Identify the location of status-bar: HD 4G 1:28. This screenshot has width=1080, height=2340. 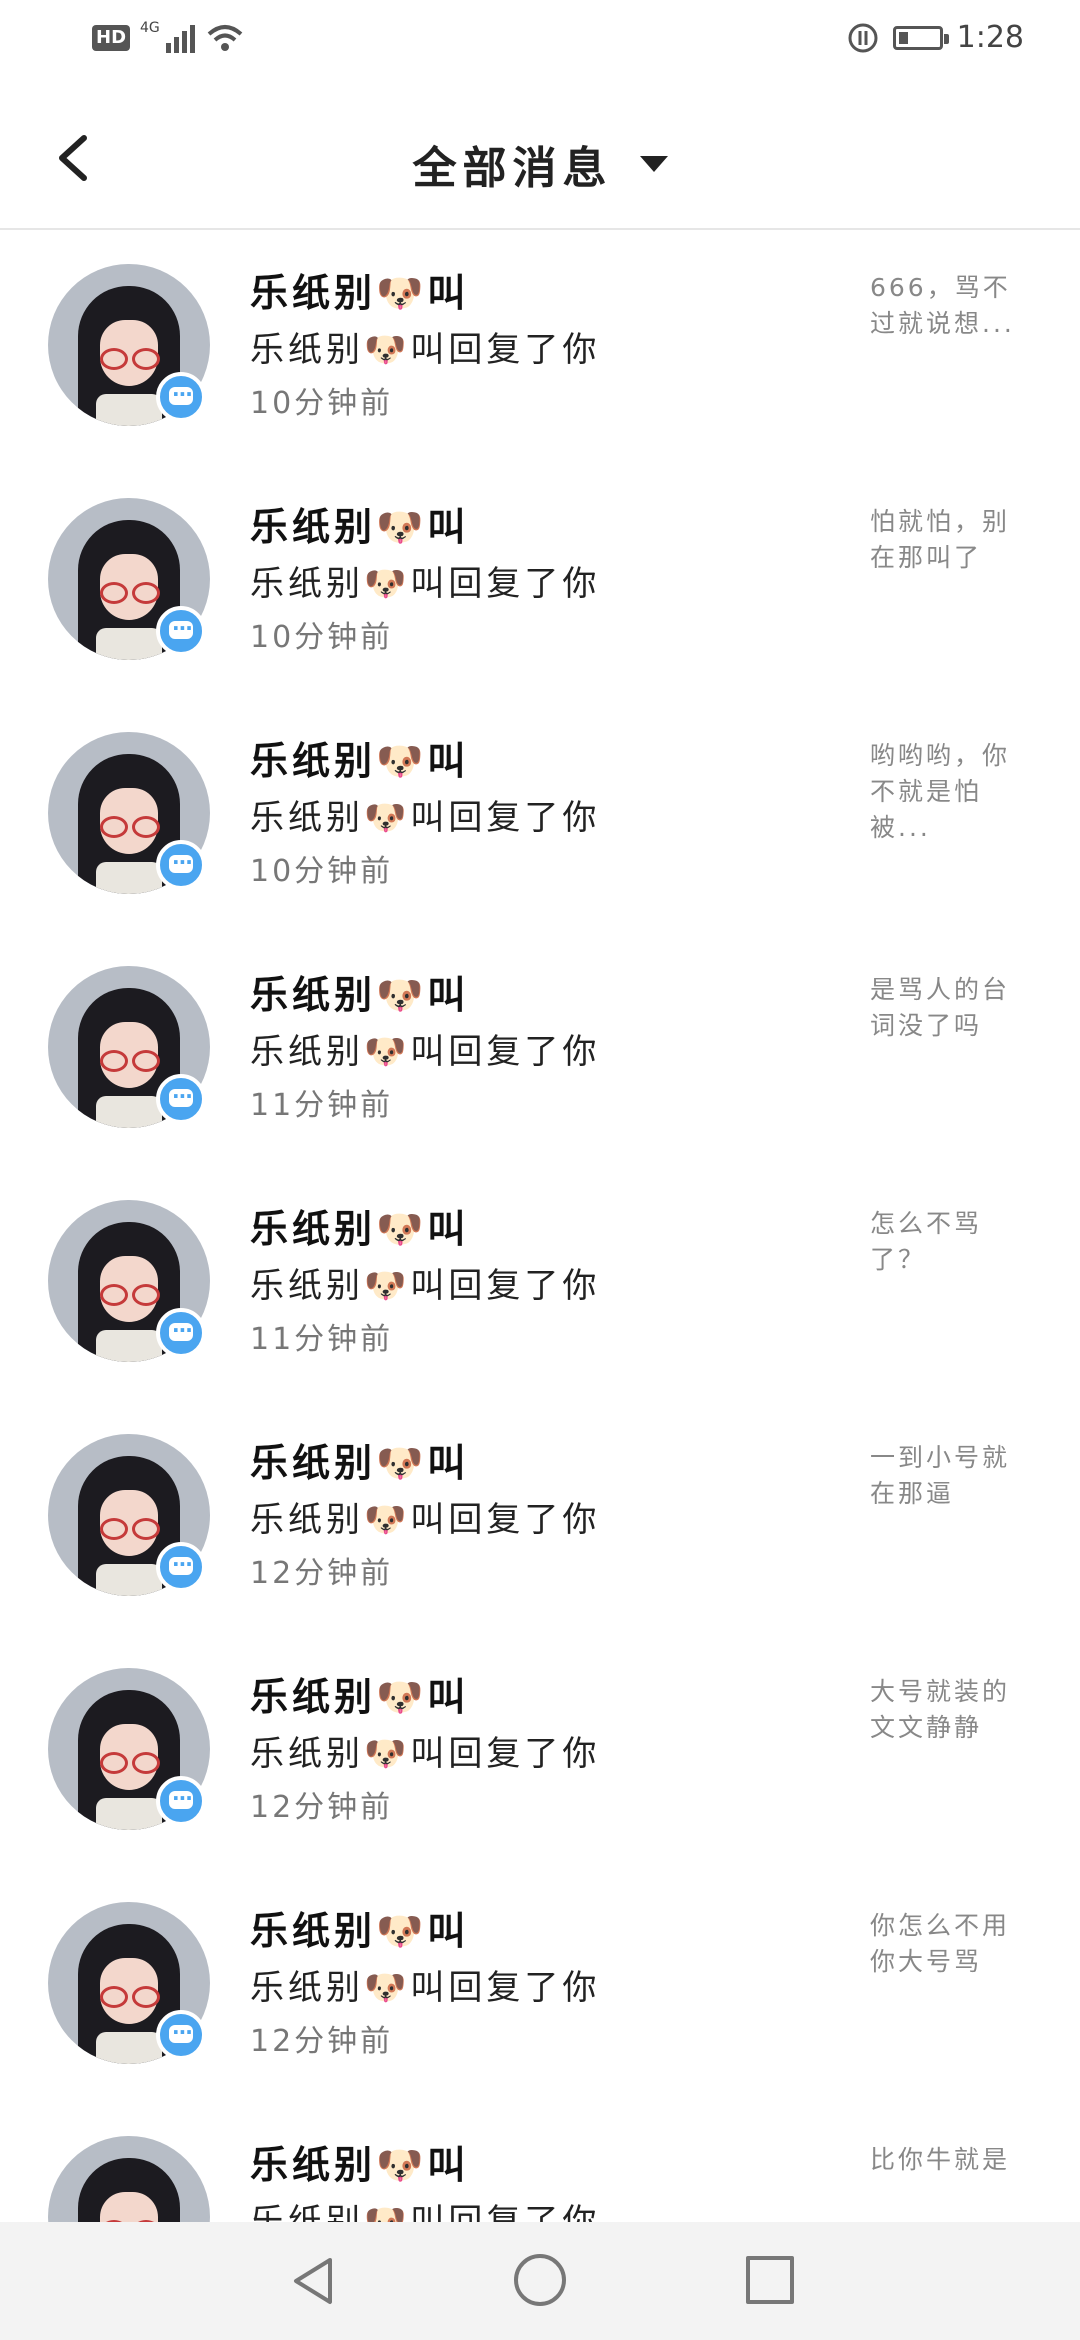
(540, 42).